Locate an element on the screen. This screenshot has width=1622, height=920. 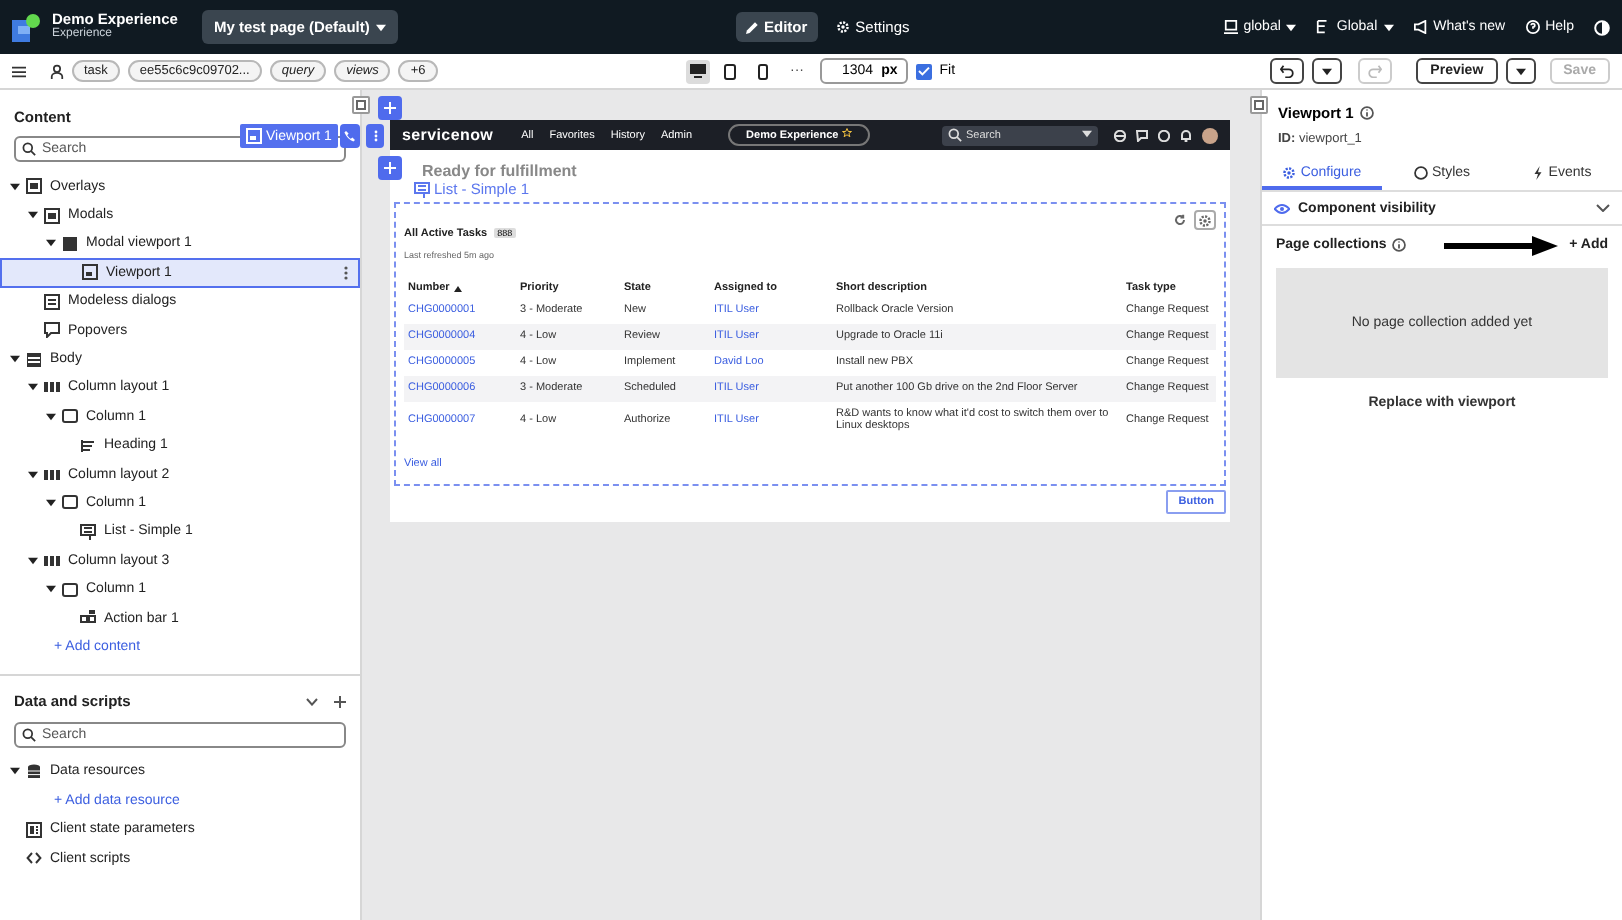
heading-icon is located at coordinates (88, 445).